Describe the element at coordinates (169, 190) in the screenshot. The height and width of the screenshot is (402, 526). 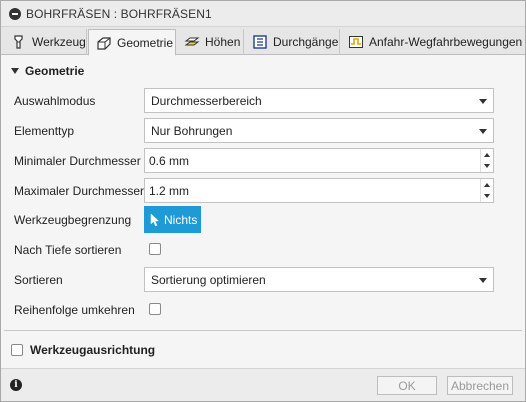
I see `max-diameter-value: 1.2 mm` at that location.